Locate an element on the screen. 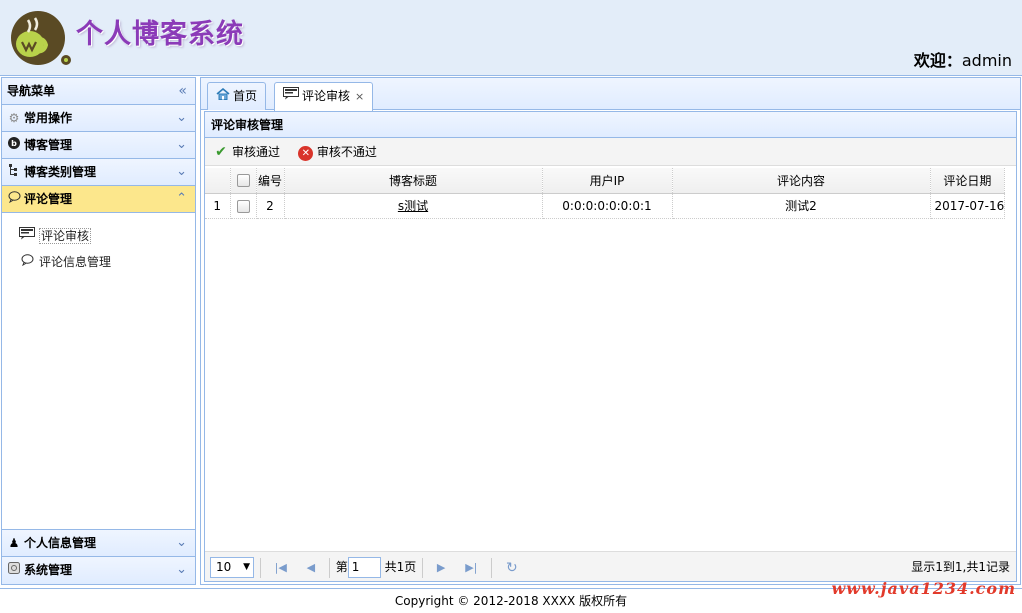 The height and width of the screenshot is (613, 1022). cell-blog-title: s测试 is located at coordinates (413, 206).